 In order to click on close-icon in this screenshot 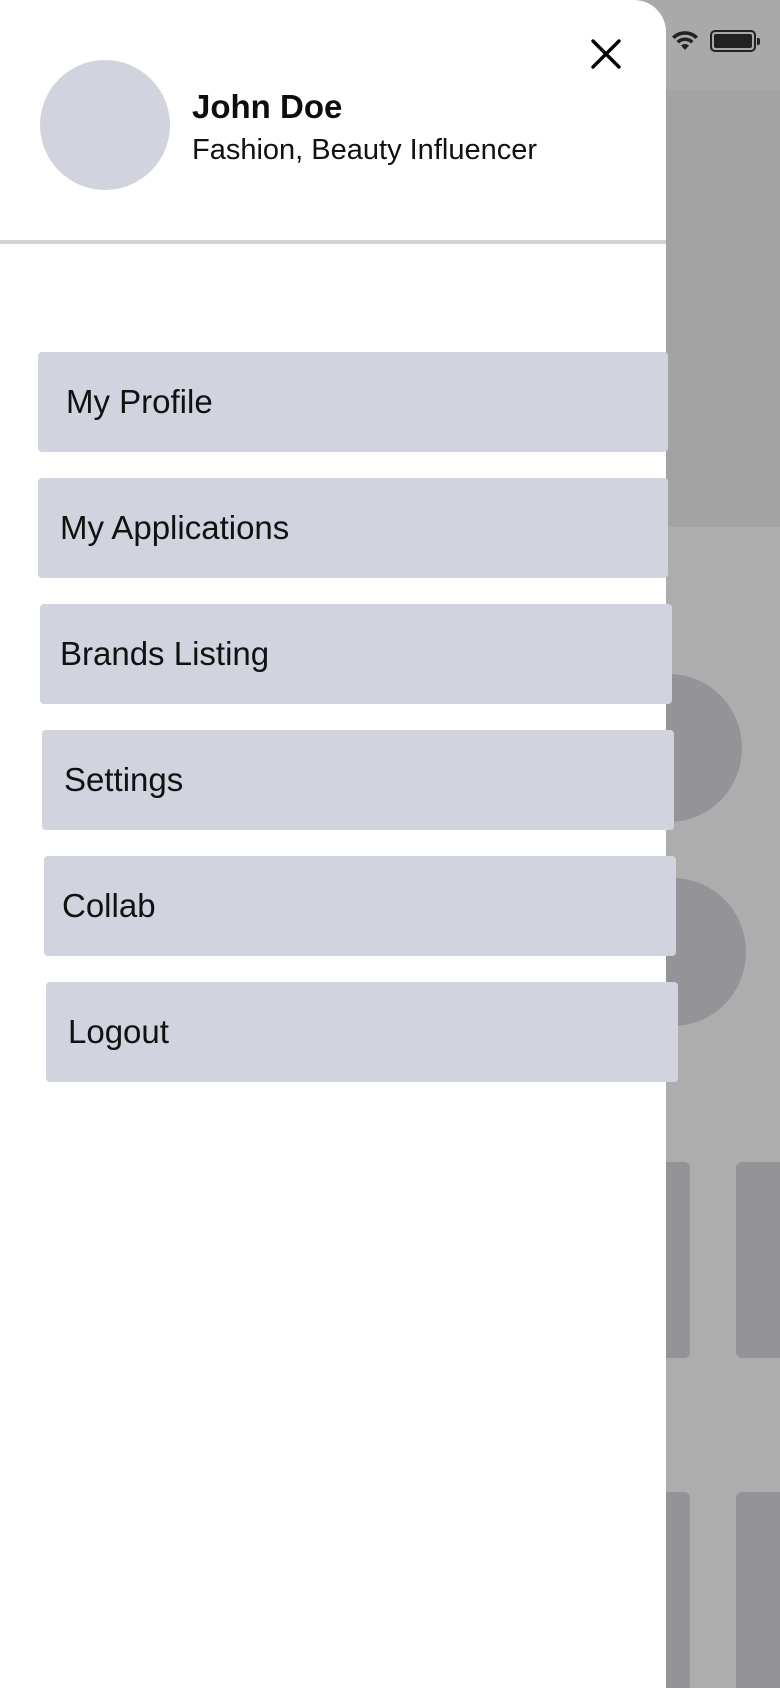, I will do `click(606, 56)`.